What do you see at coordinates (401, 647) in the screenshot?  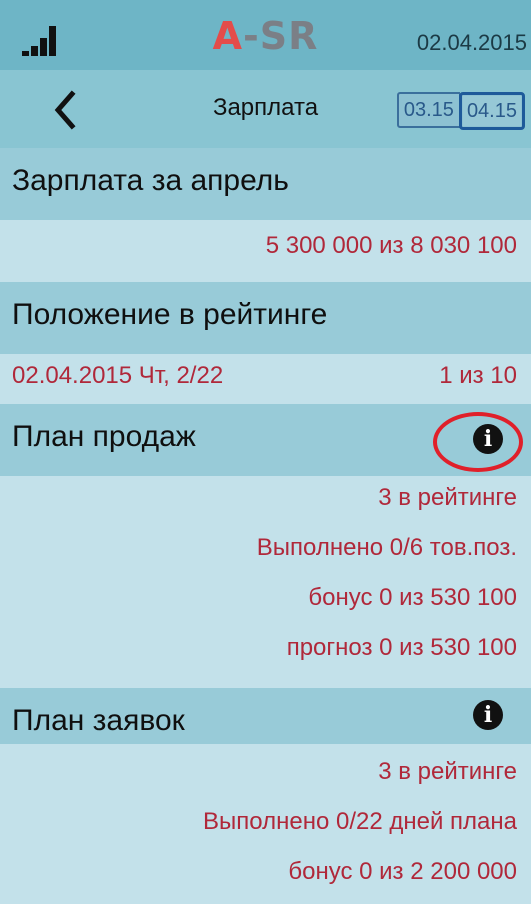 I see `sales-plan-forecast: прогноз 0 из 530 100` at bounding box center [401, 647].